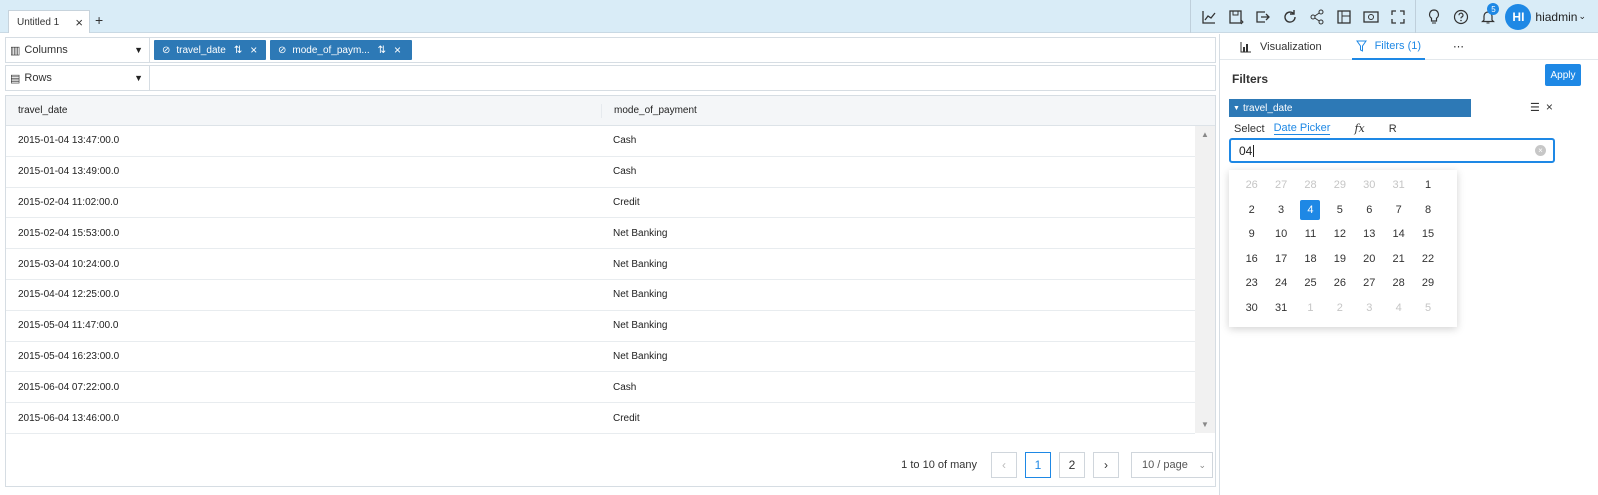 The image size is (1598, 495). Describe the element at coordinates (1316, 16) in the screenshot. I see `share-icon` at that location.